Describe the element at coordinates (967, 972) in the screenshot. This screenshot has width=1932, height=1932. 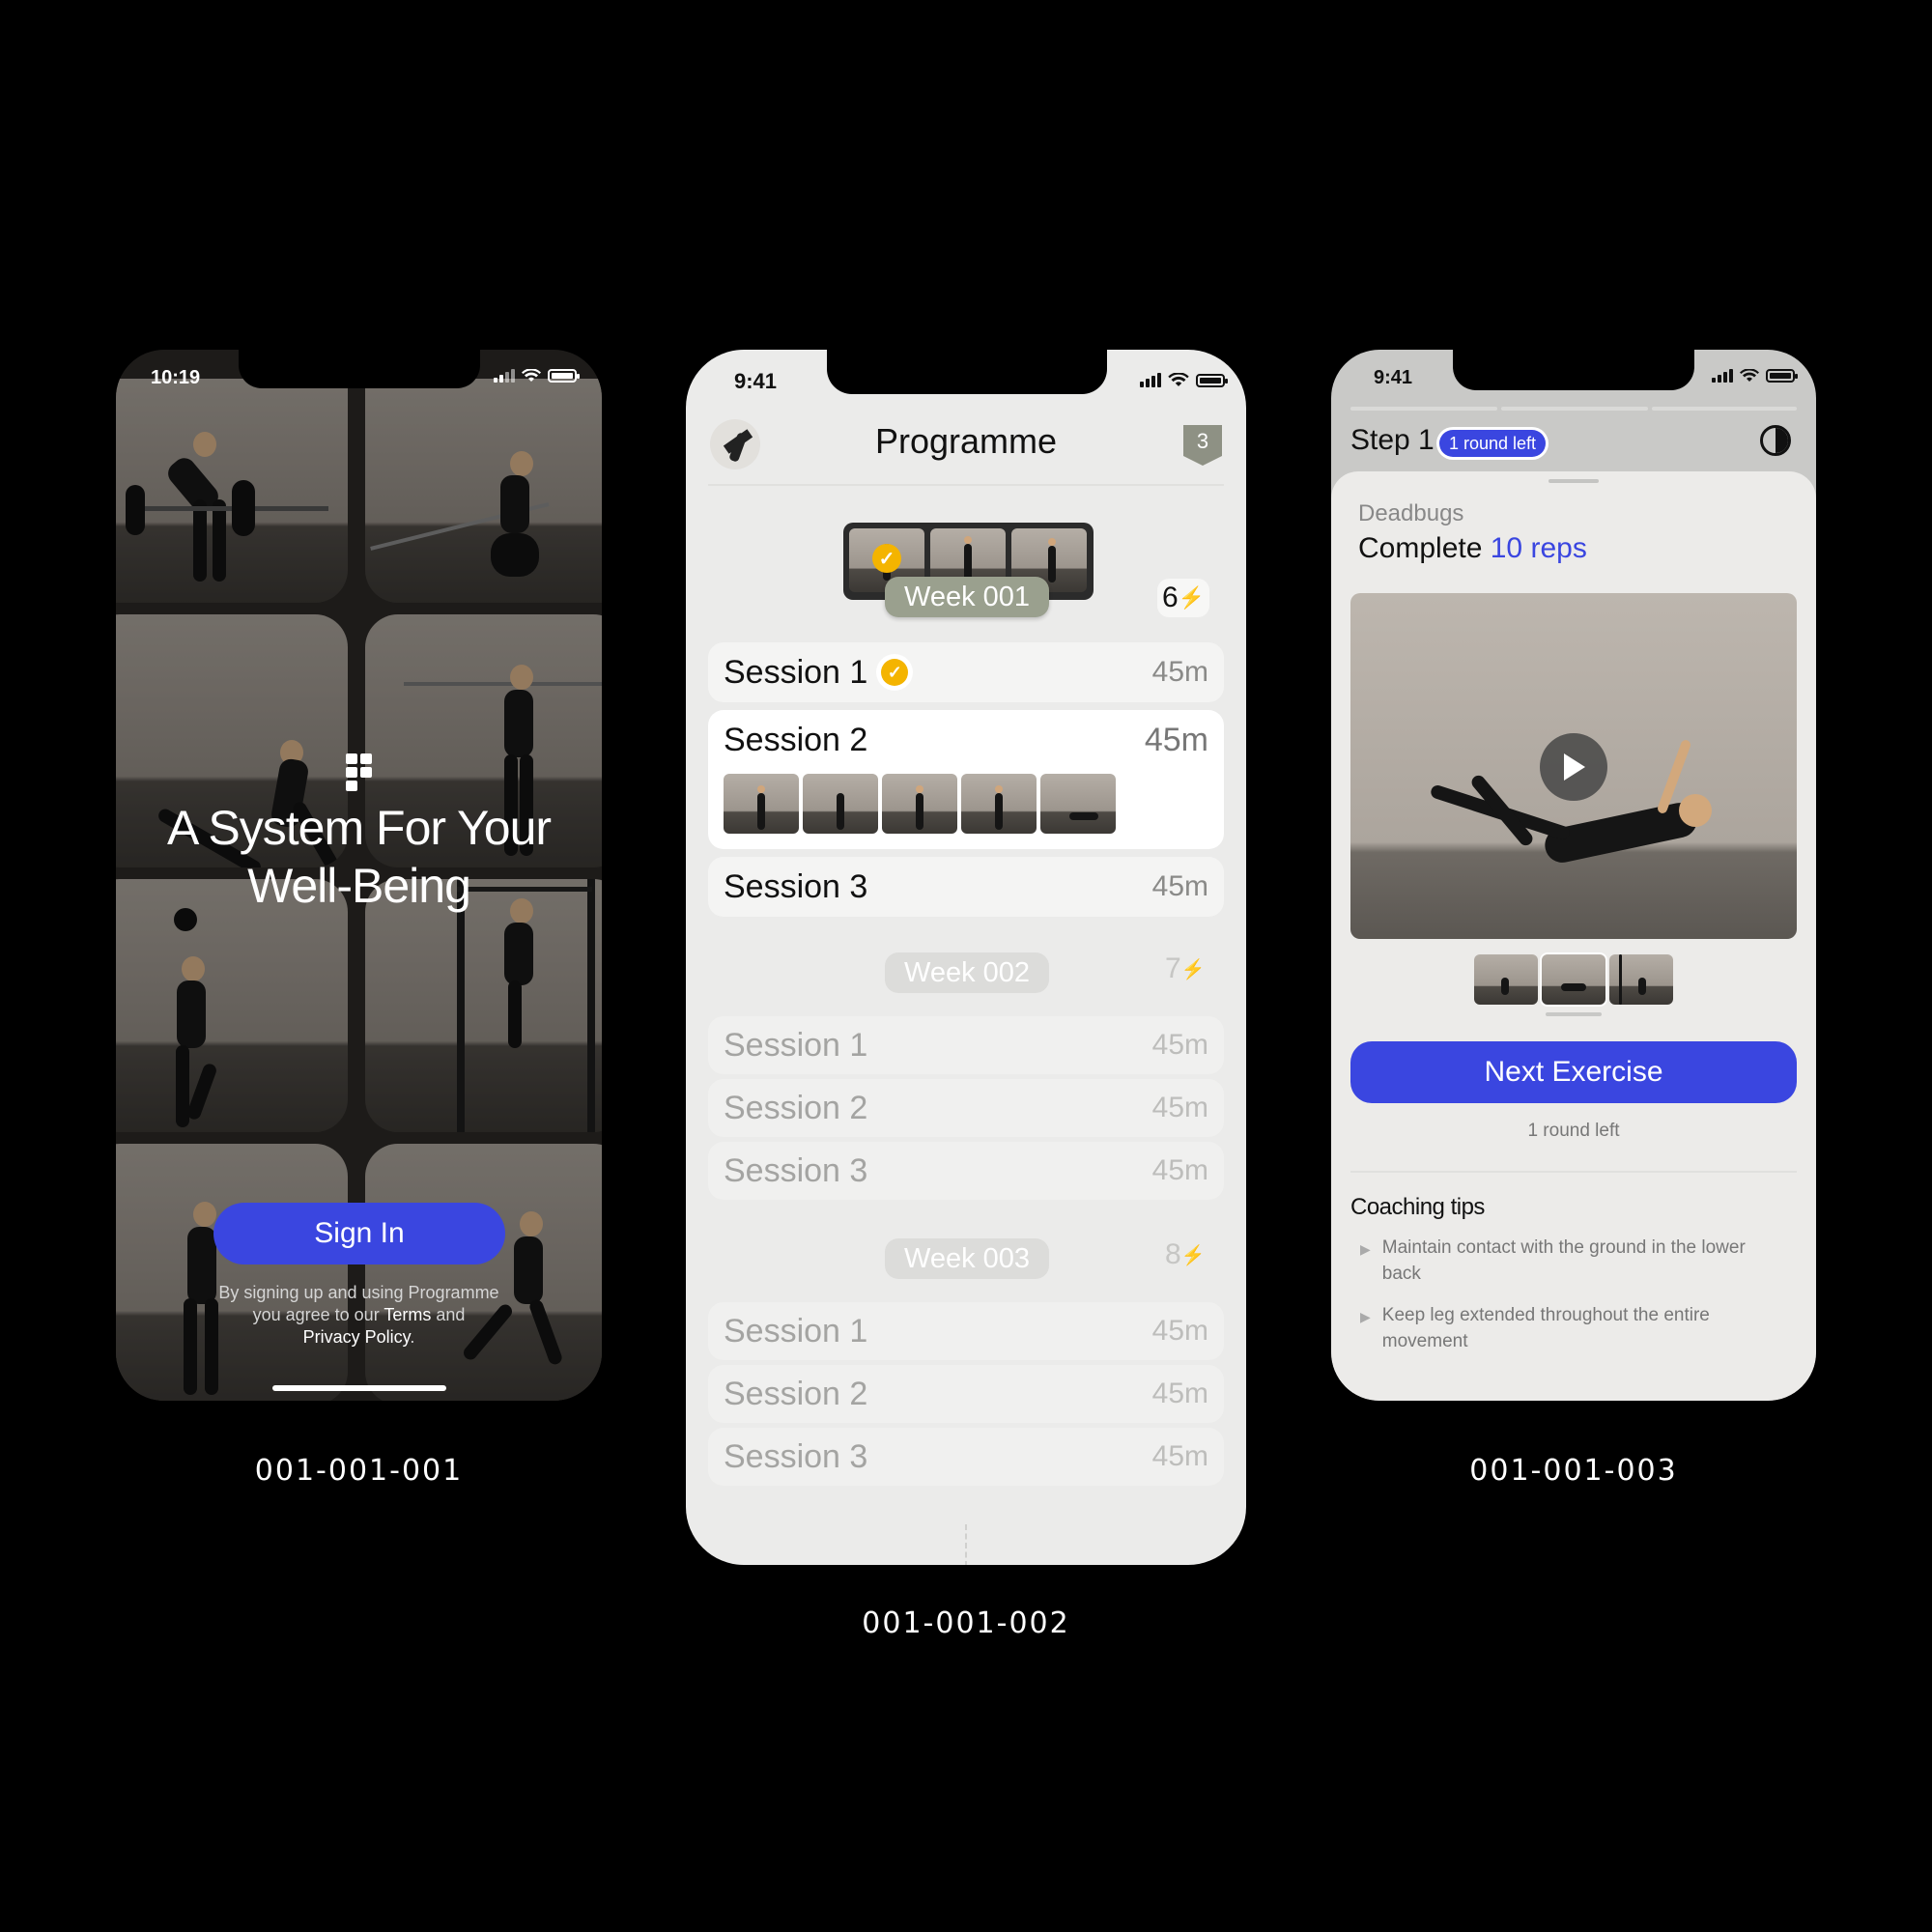
I see `week-label: Week 002` at that location.